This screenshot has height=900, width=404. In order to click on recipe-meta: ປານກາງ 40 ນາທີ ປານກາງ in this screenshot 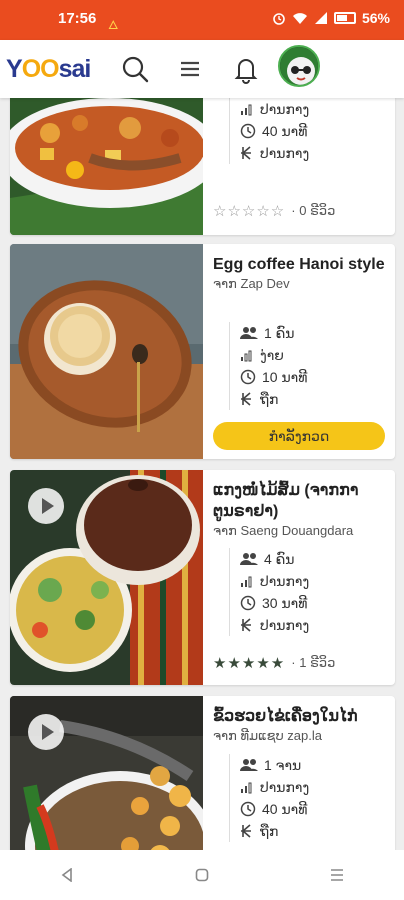, I will do `click(269, 131)`.